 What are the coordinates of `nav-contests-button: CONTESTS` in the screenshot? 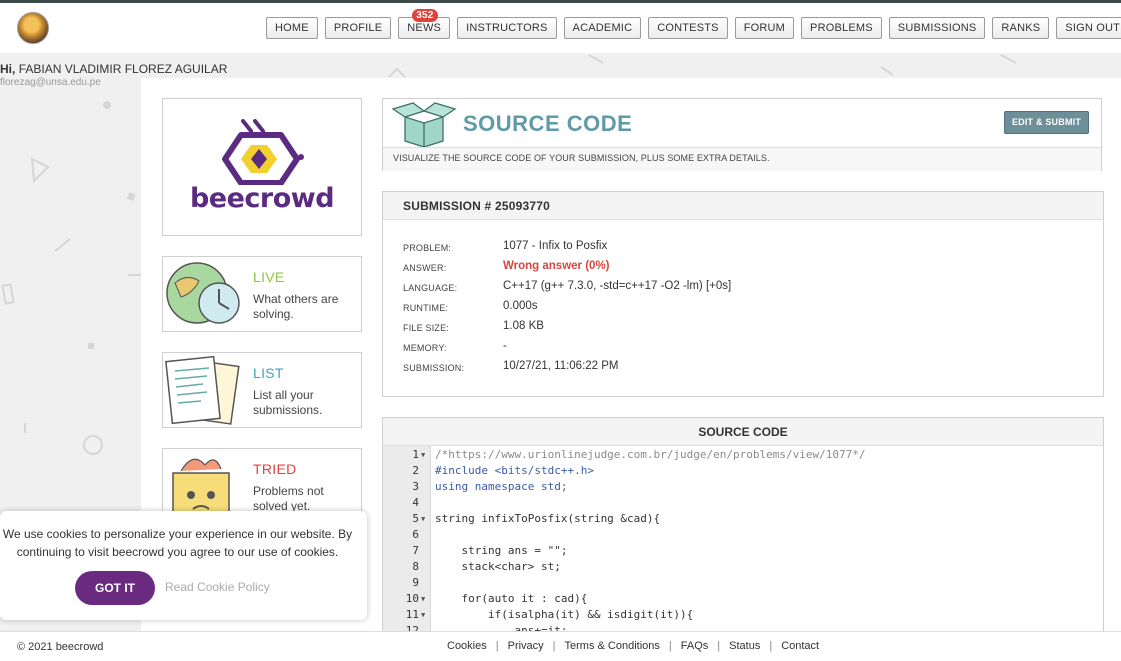 It's located at (688, 28).